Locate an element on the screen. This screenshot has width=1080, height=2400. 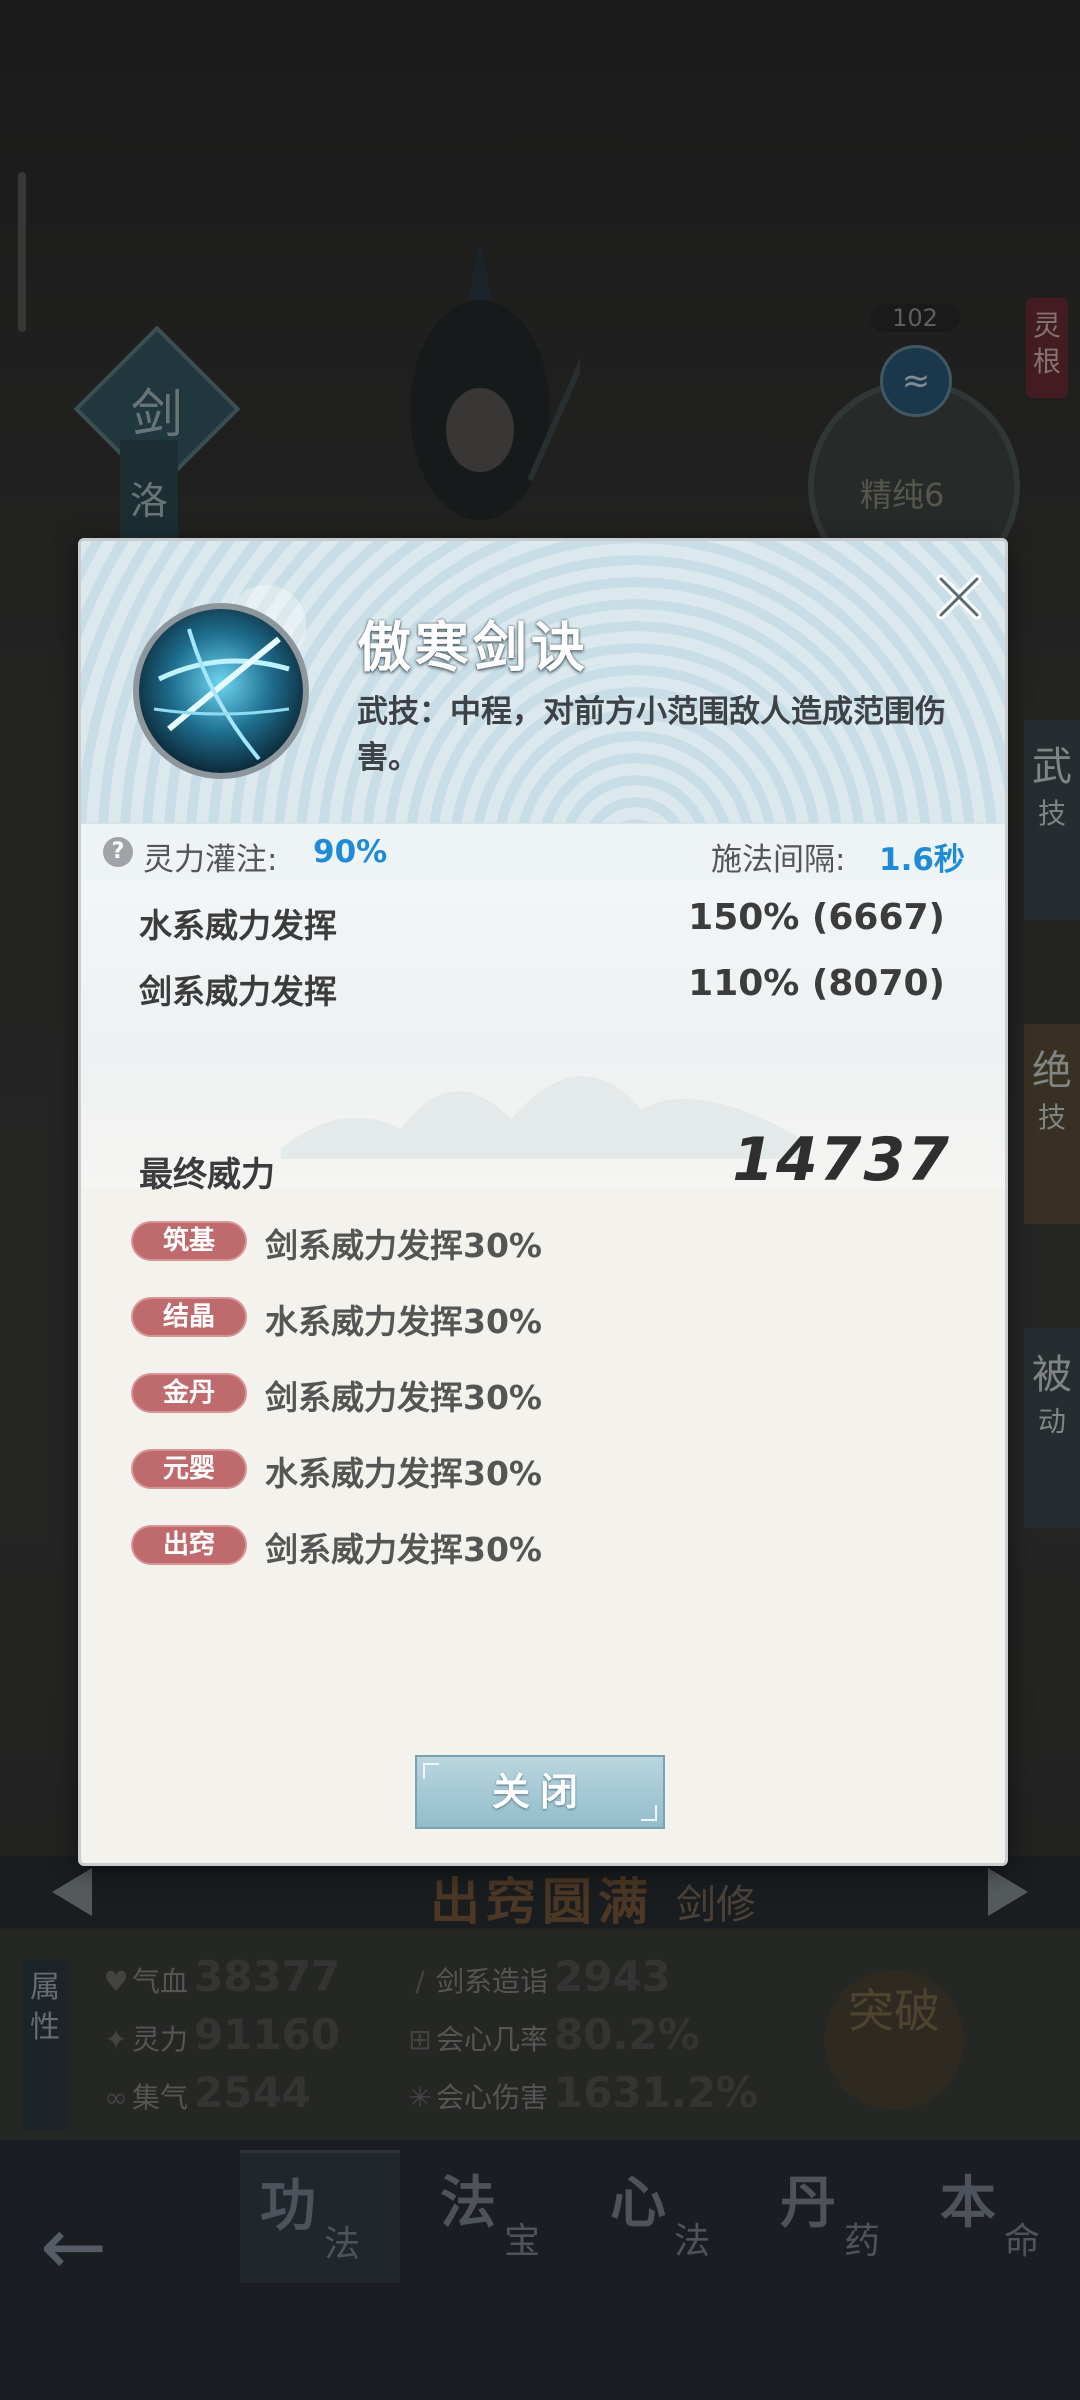
final-power-label: 最终威力 is located at coordinates (207, 1175).